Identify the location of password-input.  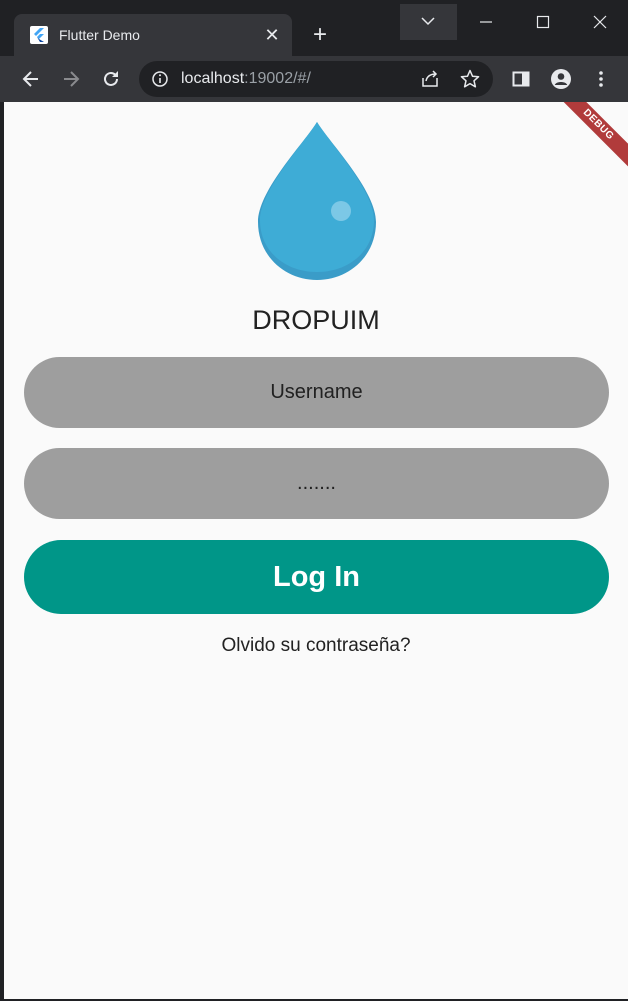
(316, 483).